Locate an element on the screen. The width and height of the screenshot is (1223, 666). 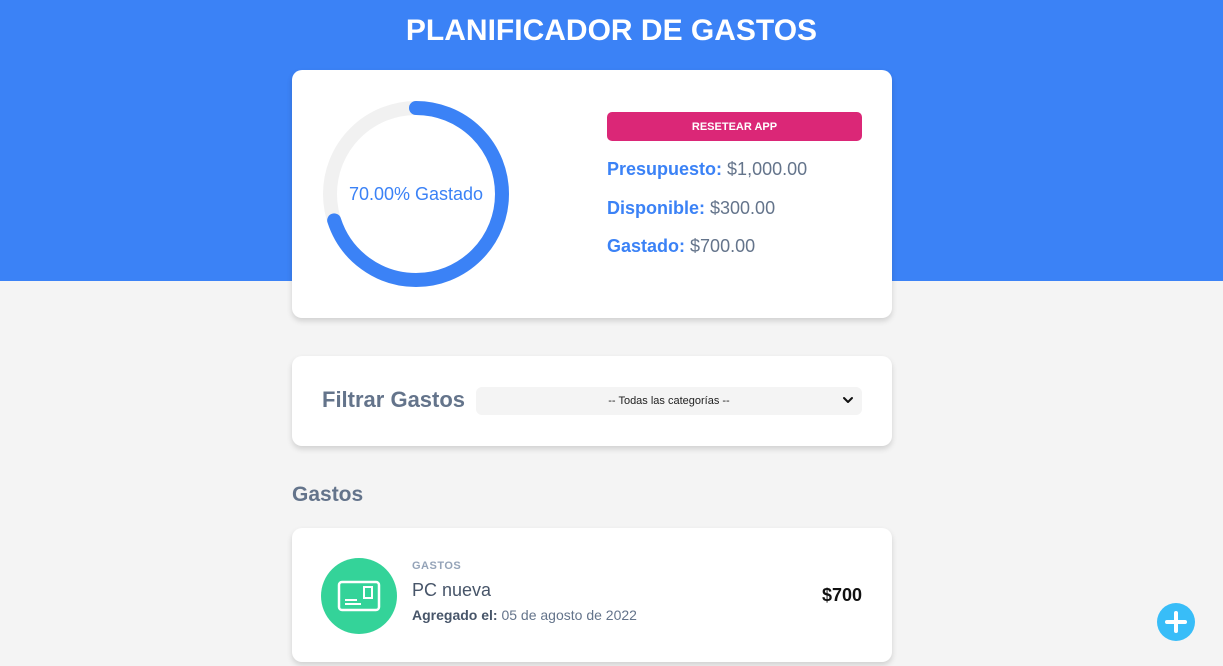
page-title: PLANIFICADOR DE GASTOS is located at coordinates (611, 30).